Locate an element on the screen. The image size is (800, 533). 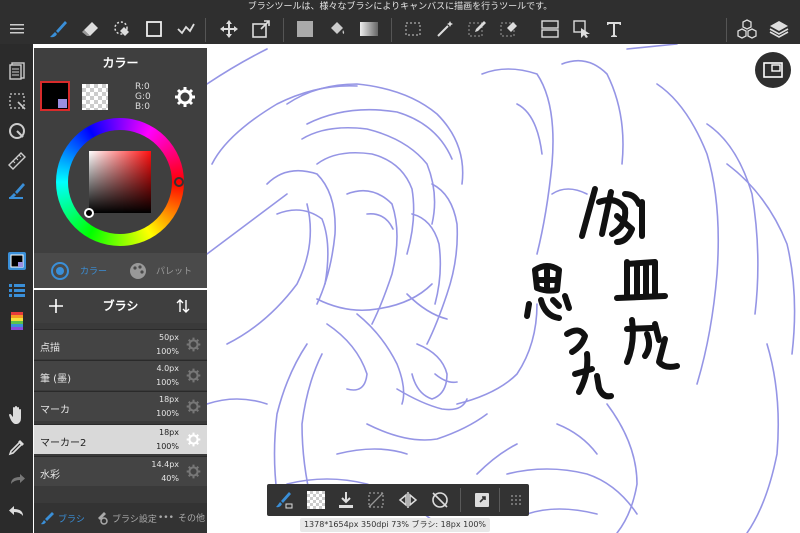
top-toolbar: ブラシツールは、様々なブラシによりキャンバスに描画を行うツールです。 is located at coordinates (400, 22).